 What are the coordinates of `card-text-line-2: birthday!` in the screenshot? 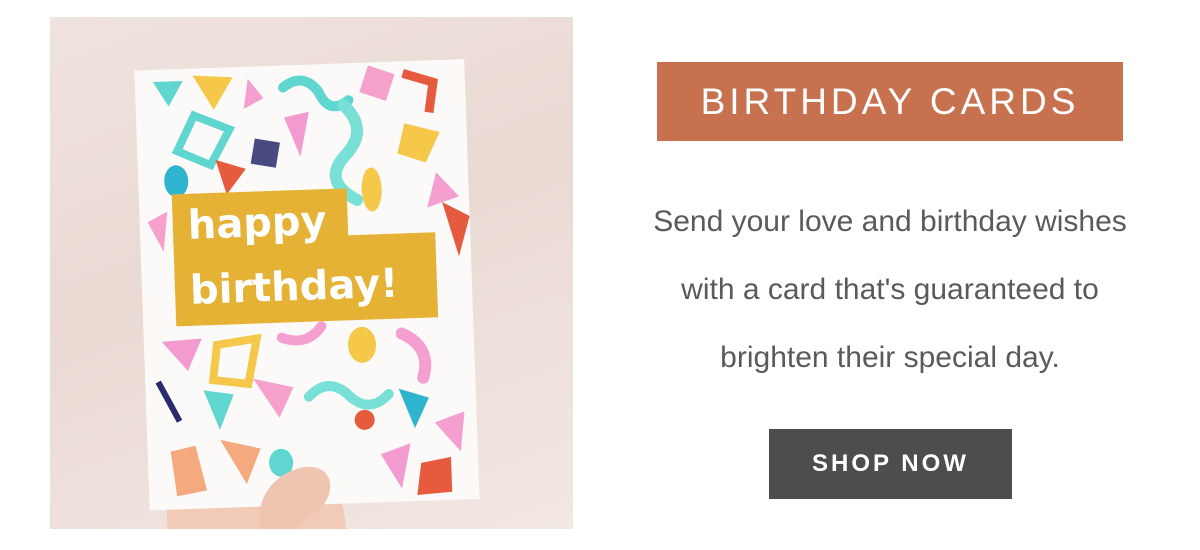 It's located at (294, 287).